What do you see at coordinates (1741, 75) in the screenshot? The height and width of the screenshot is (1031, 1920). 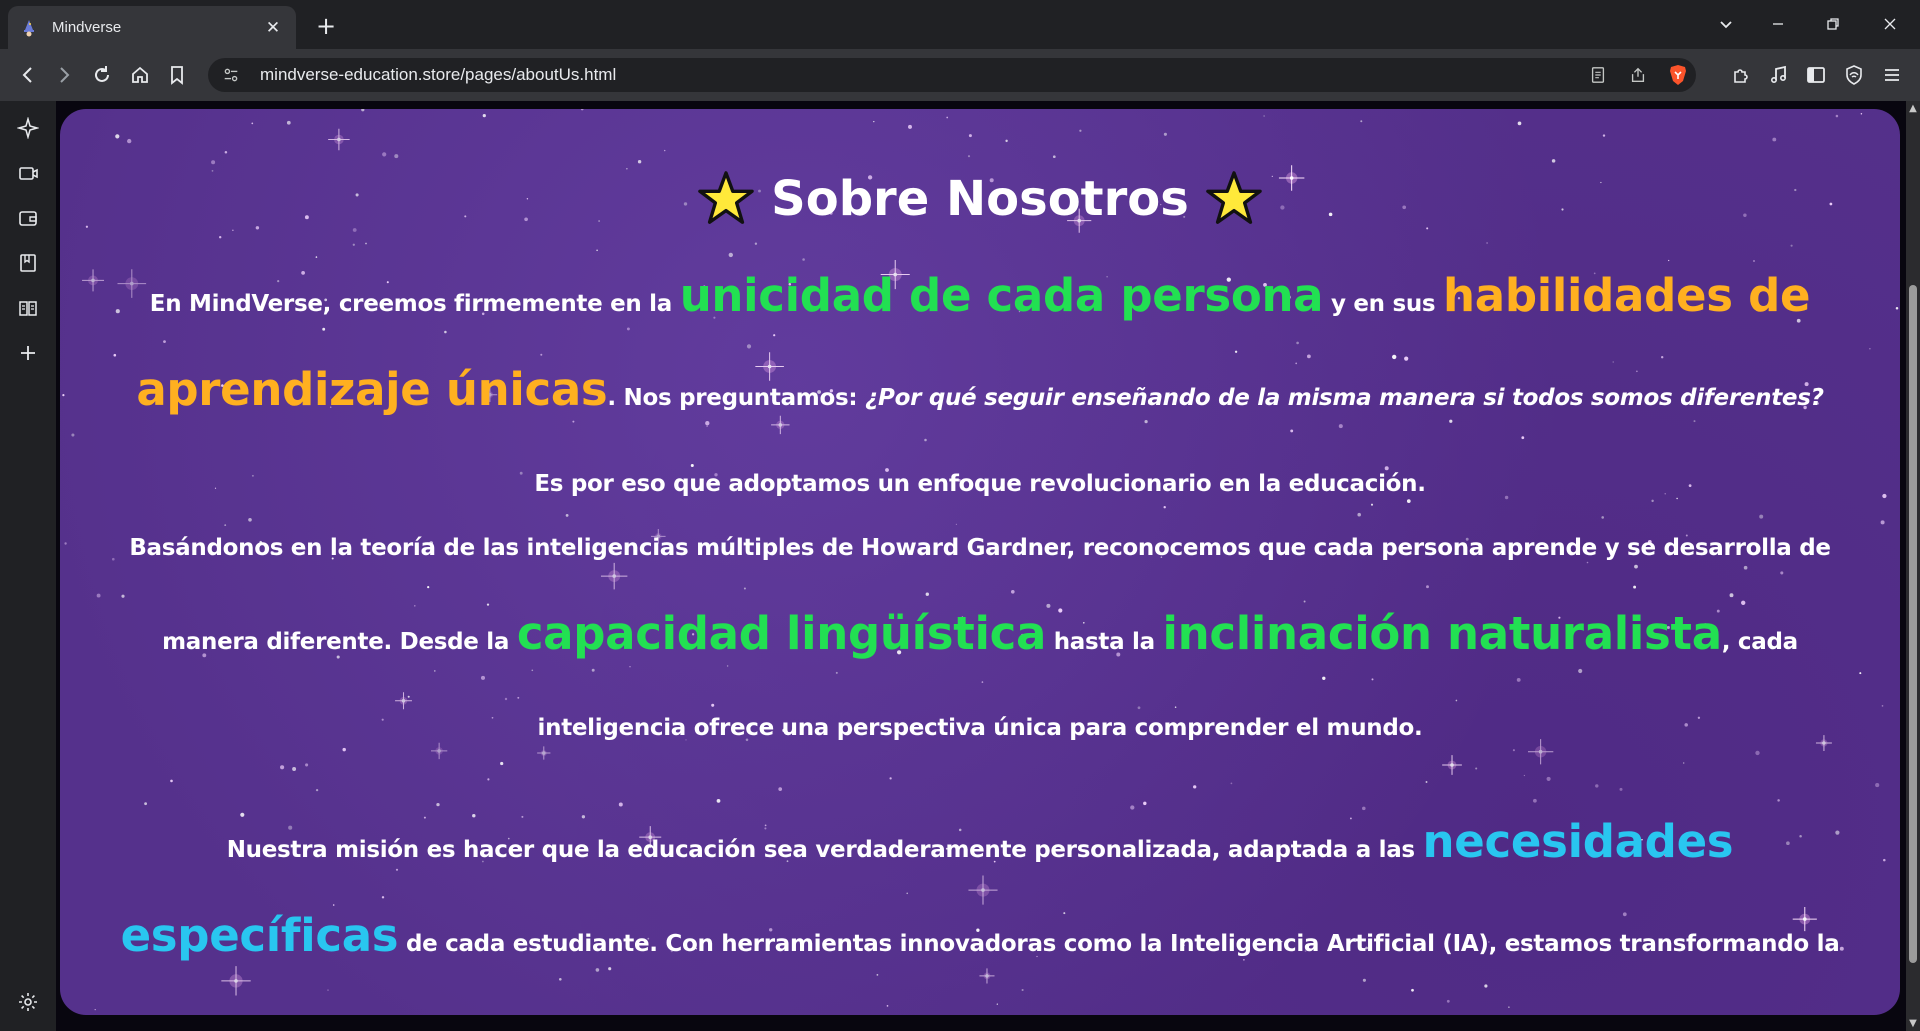 I see `extensions-icon` at bounding box center [1741, 75].